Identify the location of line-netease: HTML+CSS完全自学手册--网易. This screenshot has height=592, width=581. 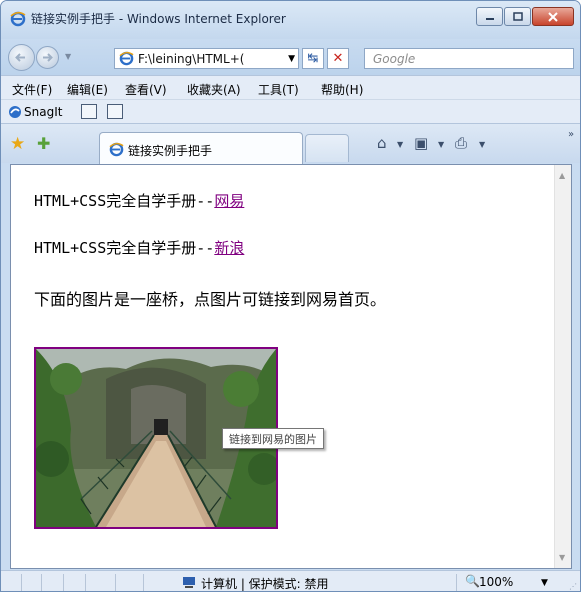
(139, 200).